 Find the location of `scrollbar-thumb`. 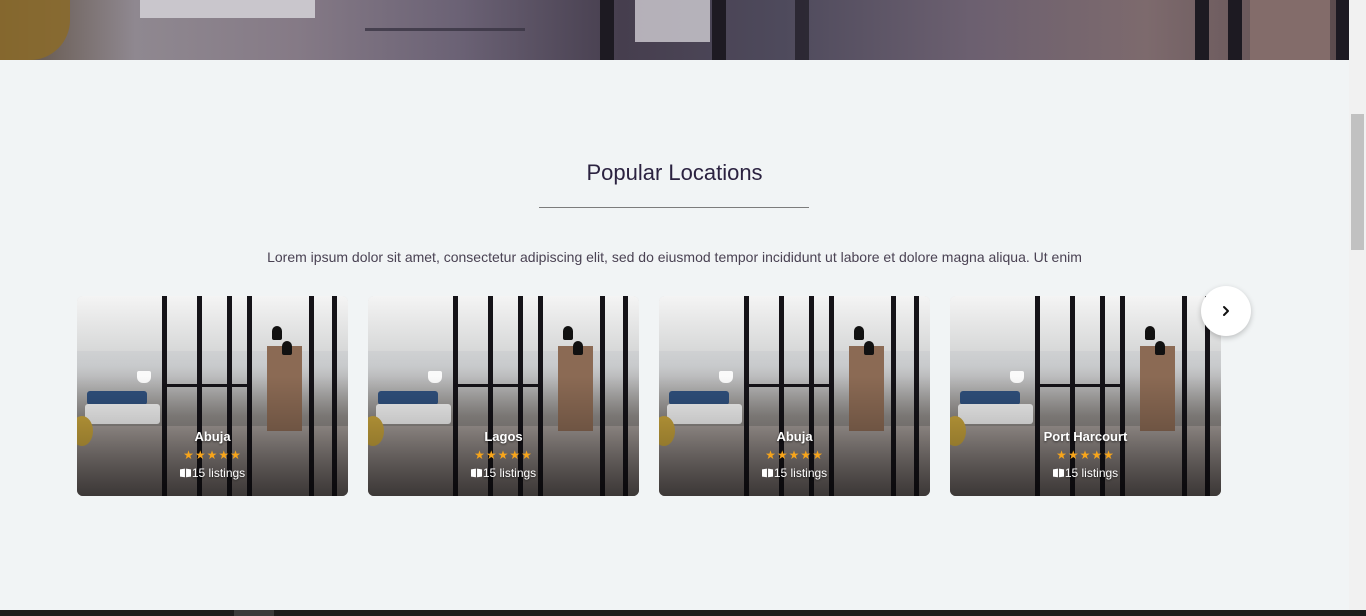

scrollbar-thumb is located at coordinates (1357, 182).